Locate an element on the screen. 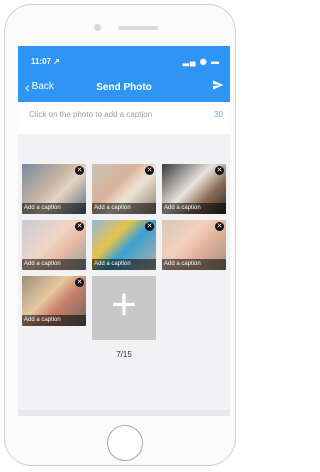 This screenshot has height=472, width=320. status-icons: ▂▄ ◉ ▬ is located at coordinates (201, 61).